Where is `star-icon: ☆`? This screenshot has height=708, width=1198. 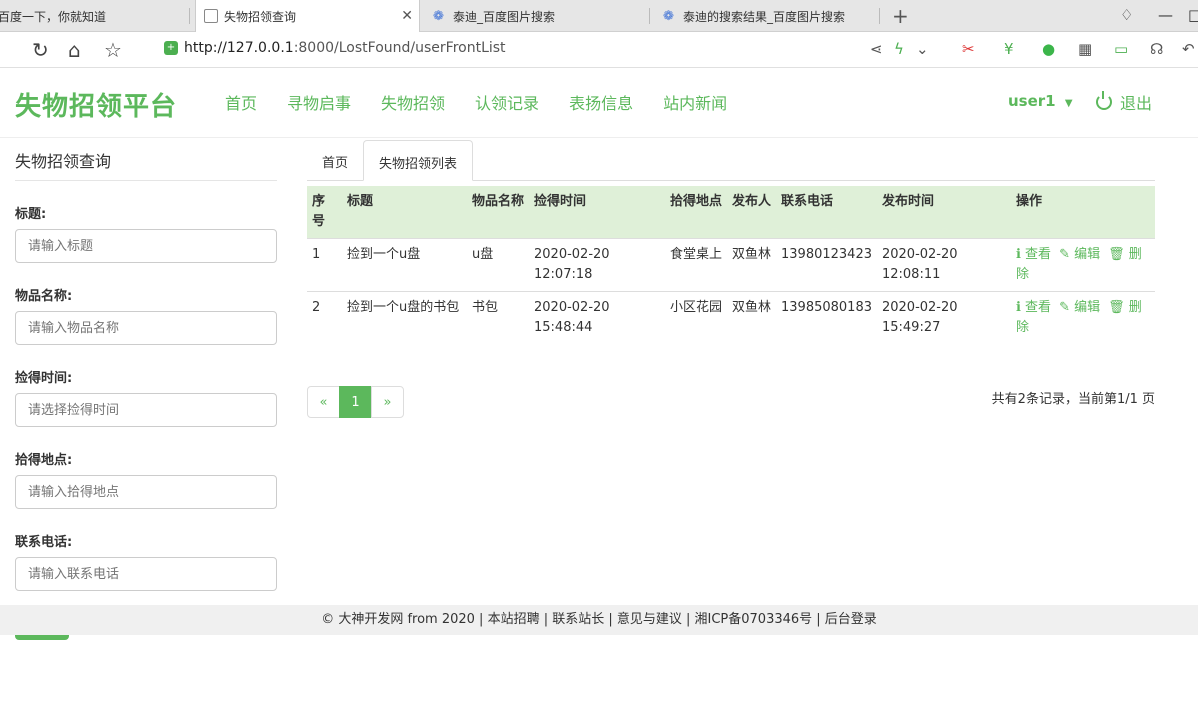 star-icon: ☆ is located at coordinates (113, 50).